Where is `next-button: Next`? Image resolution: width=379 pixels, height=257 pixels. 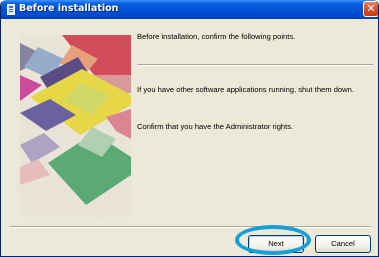
next-button: Next is located at coordinates (276, 244).